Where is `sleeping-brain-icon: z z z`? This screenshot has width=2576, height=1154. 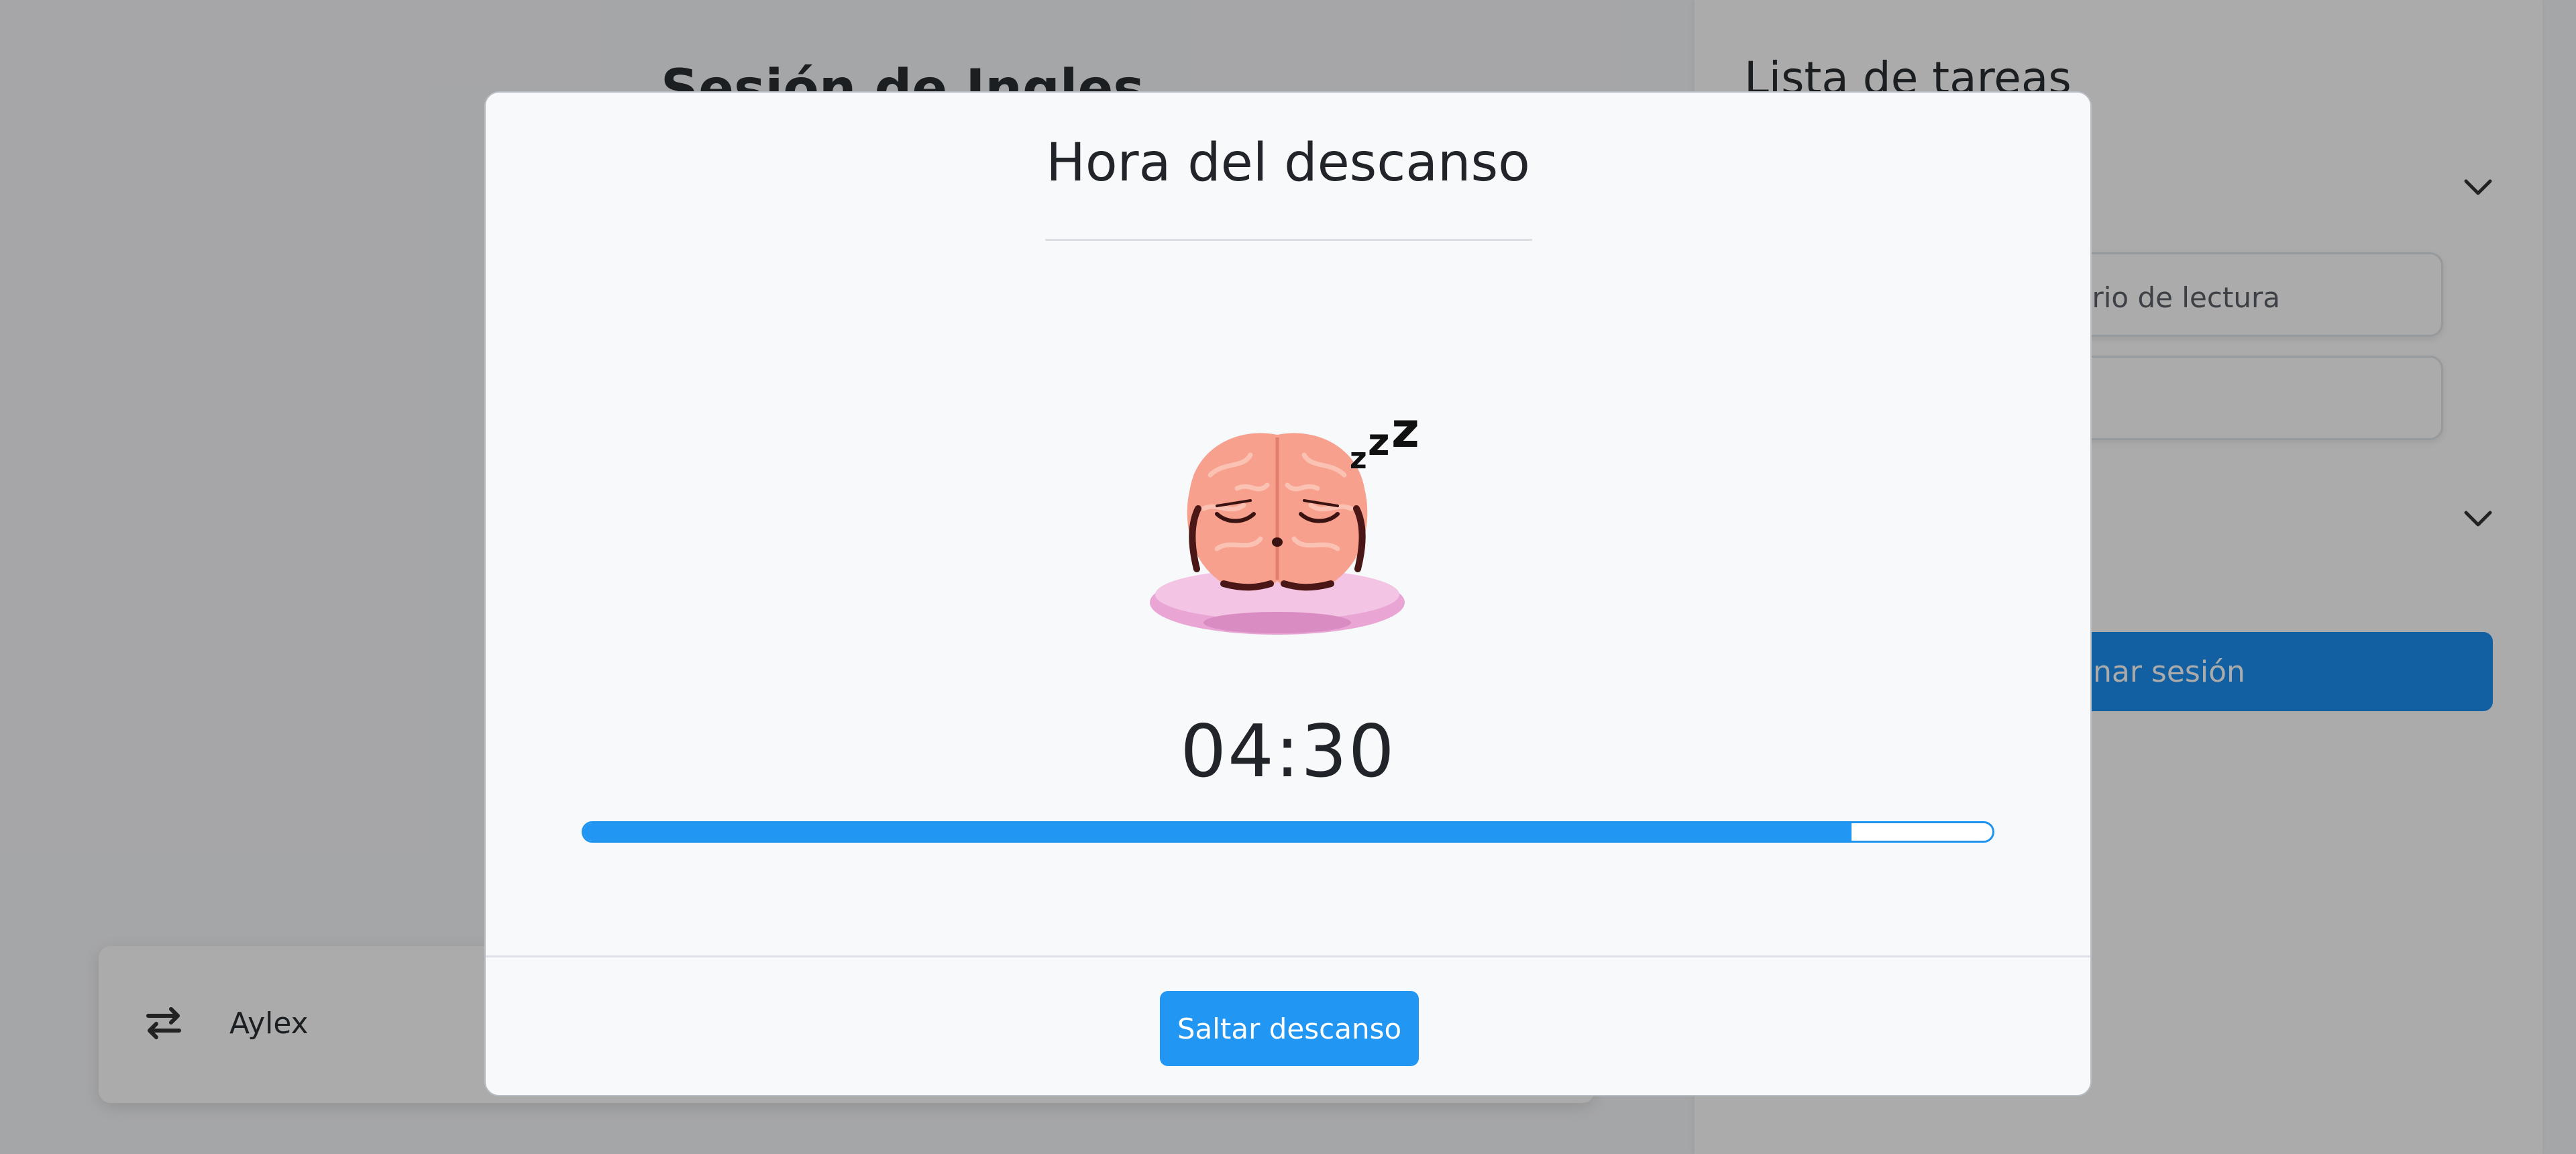 sleeping-brain-icon: z z z is located at coordinates (1284, 519).